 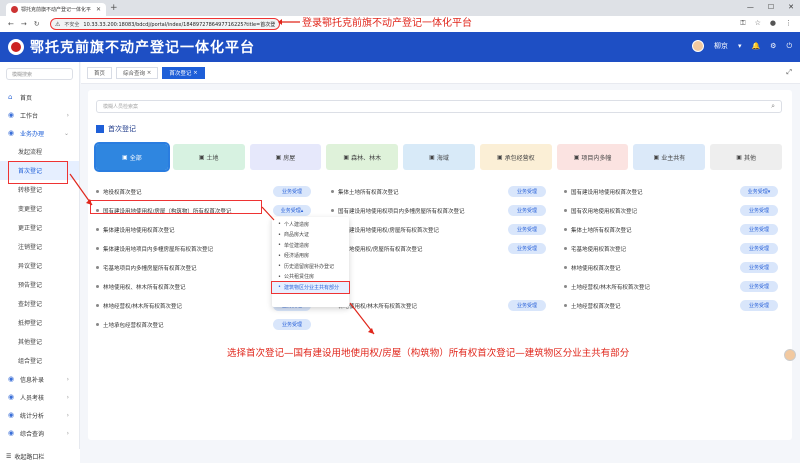 What do you see at coordinates (790, 355) in the screenshot?
I see `assistant-avatar-icon` at bounding box center [790, 355].